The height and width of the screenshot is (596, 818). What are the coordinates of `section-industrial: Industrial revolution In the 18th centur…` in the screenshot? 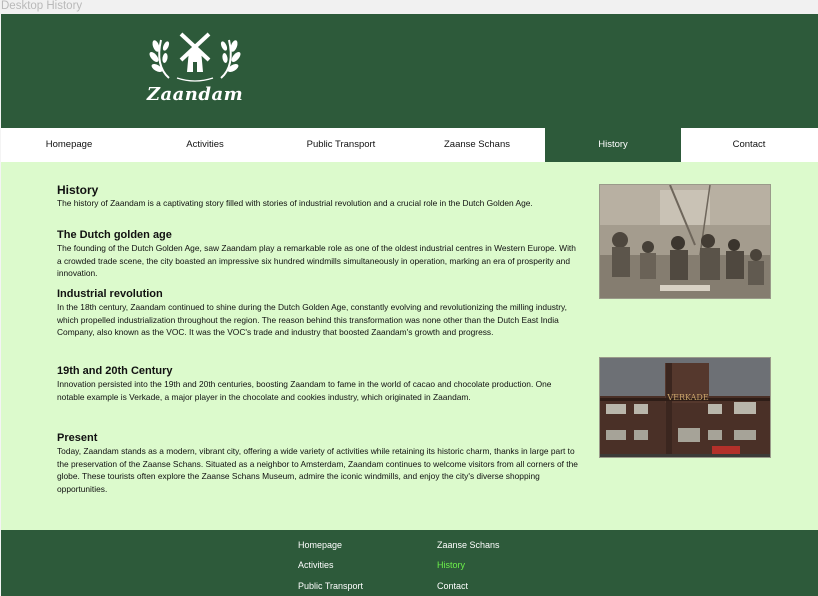 It's located at (319, 313).